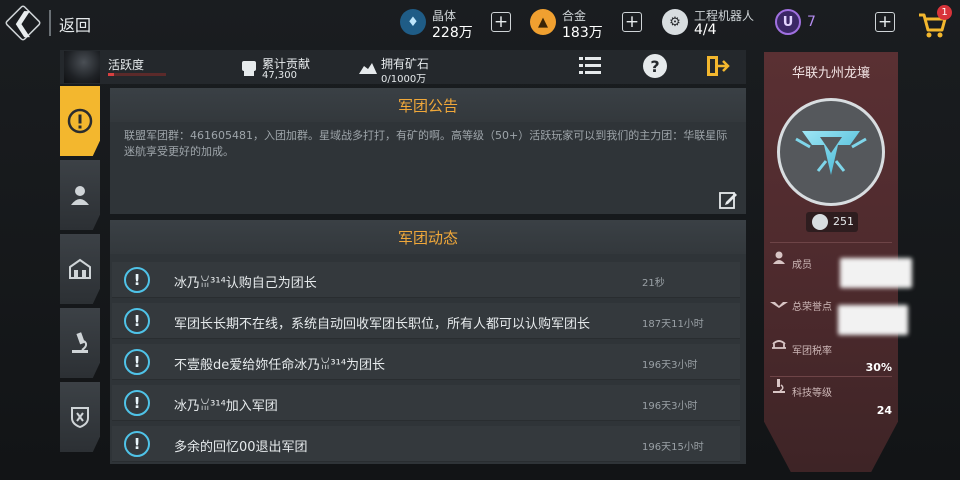 Image resolution: width=960 pixels, height=480 pixels. Describe the element at coordinates (428, 237) in the screenshot. I see `feed-title: 军团动态` at that location.